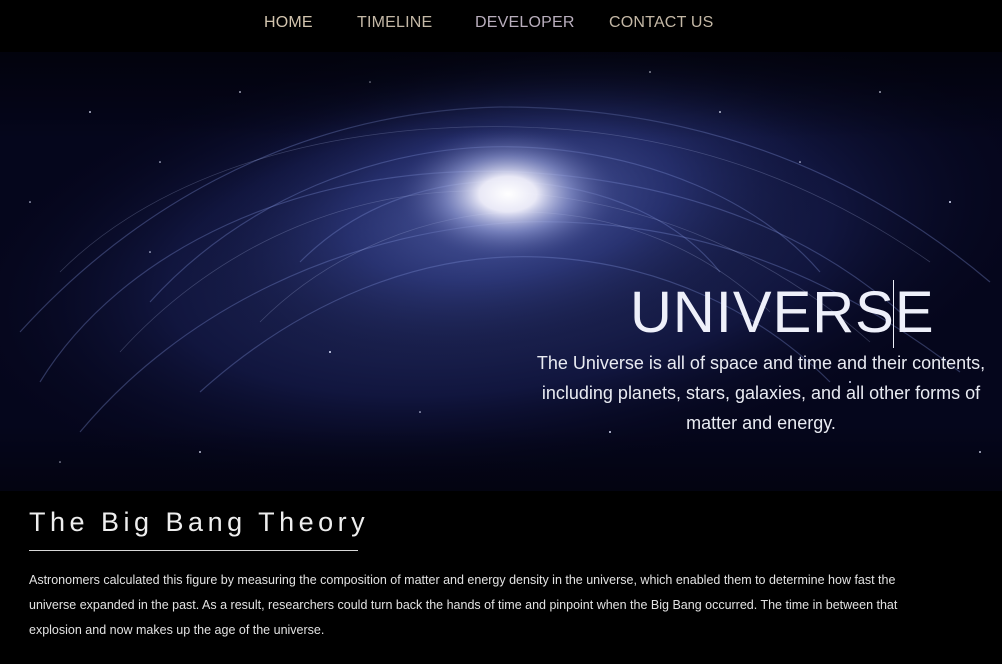 Image resolution: width=1002 pixels, height=664 pixels. Describe the element at coordinates (661, 23) in the screenshot. I see `nav-contact-link: CONTACT US` at that location.